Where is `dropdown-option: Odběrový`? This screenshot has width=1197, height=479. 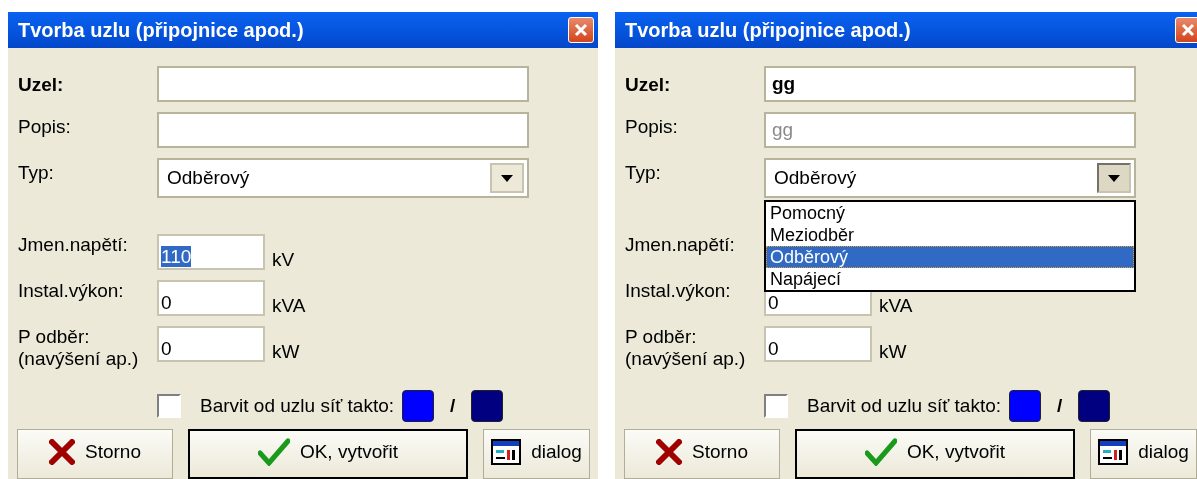
dropdown-option: Odběrový is located at coordinates (950, 257).